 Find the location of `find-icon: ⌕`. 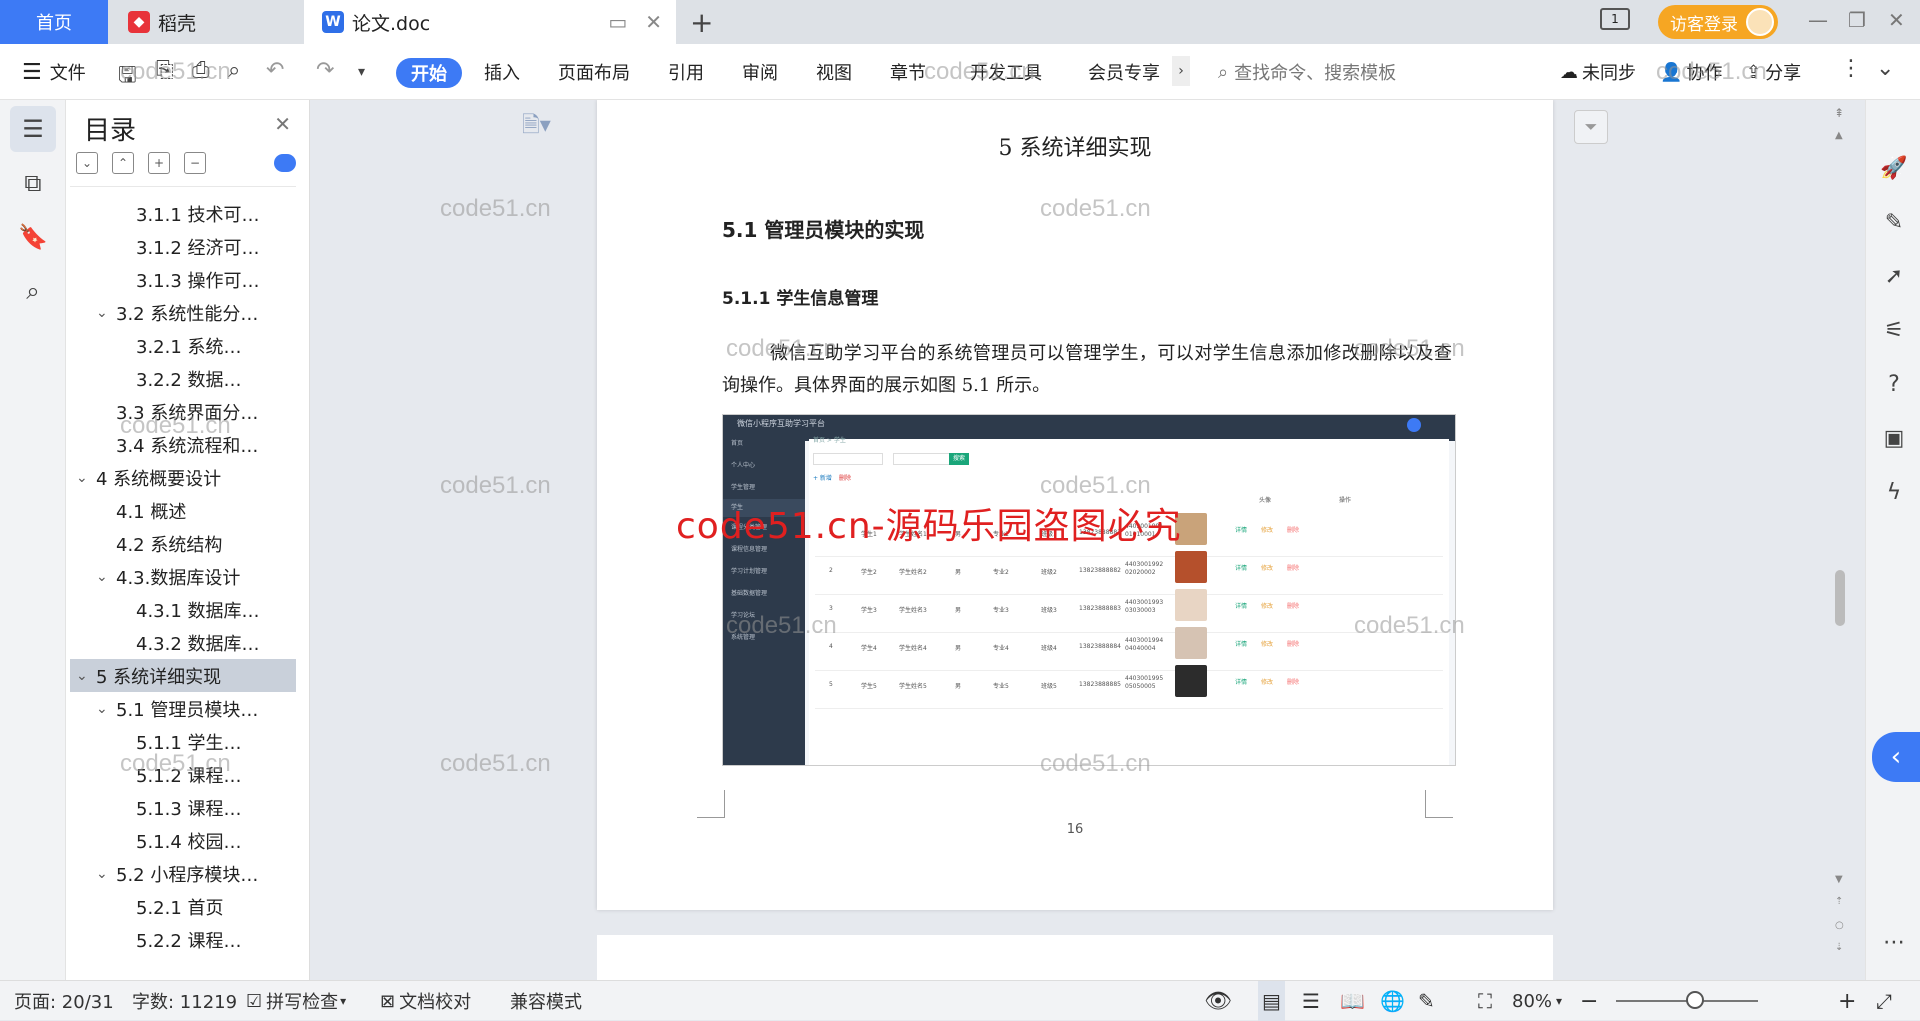

find-icon: ⌕ is located at coordinates (33, 291).